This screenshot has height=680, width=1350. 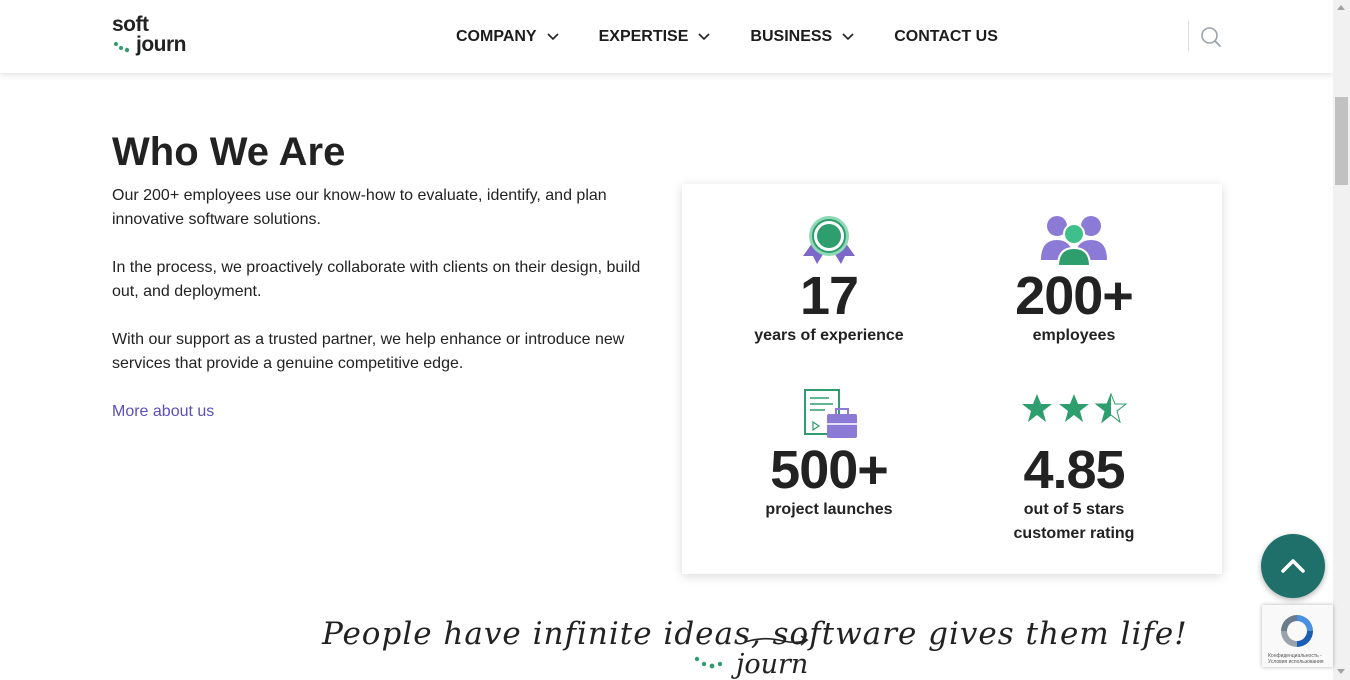 I want to click on stars-rating-icon, so click(x=1075, y=408).